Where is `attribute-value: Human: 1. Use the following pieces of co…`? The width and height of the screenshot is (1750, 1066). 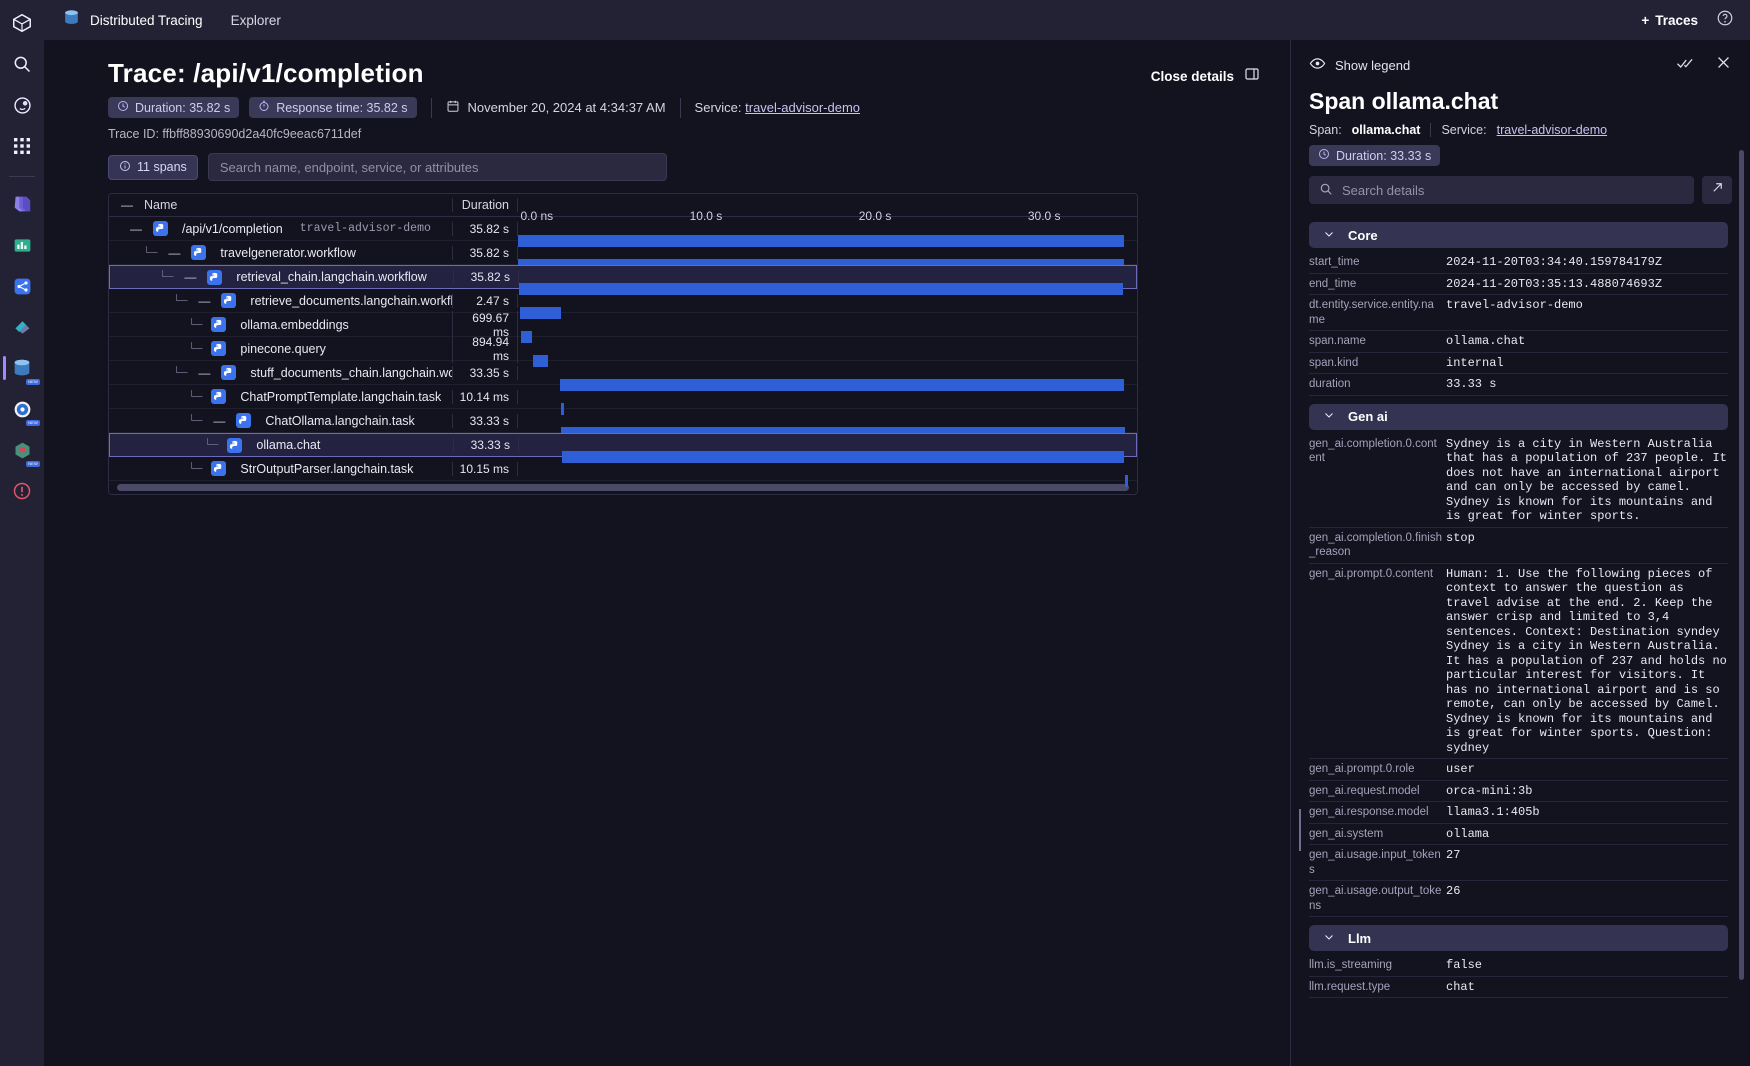 attribute-value: Human: 1. Use the following pieces of co… is located at coordinates (1585, 661).